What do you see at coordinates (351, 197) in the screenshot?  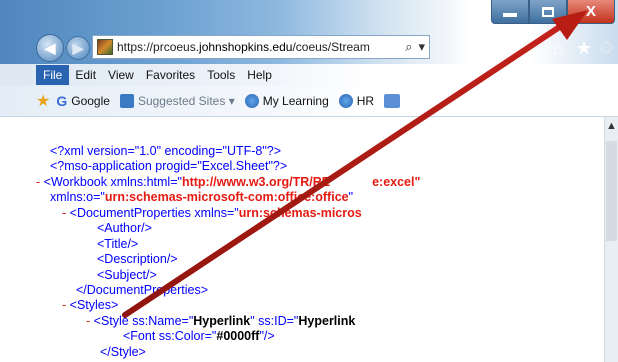 I see `xmlns-o-close: "` at bounding box center [351, 197].